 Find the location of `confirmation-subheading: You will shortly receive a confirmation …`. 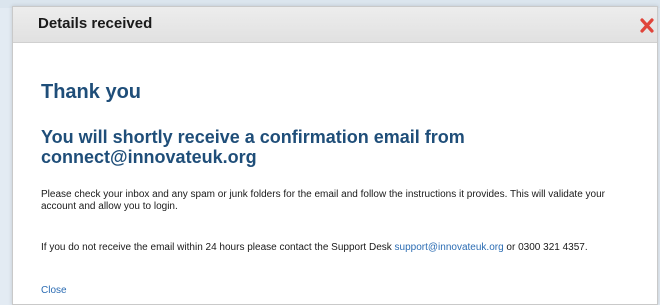

confirmation-subheading: You will shortly receive a confirmation … is located at coordinates (253, 147).